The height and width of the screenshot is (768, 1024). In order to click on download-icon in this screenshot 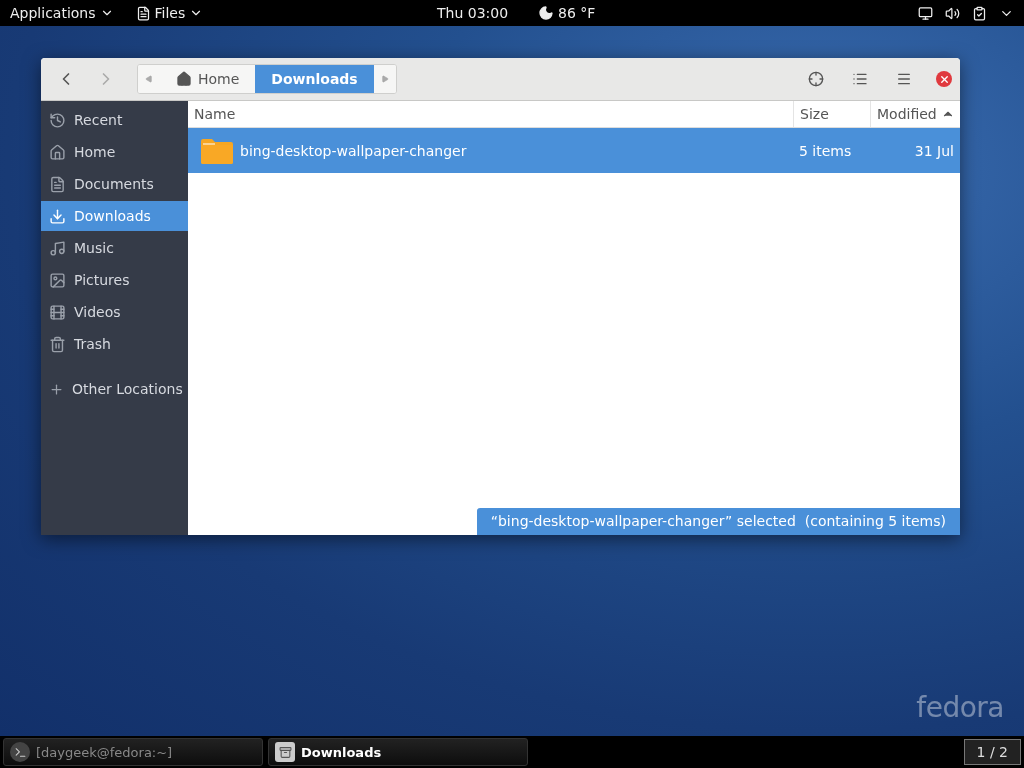, I will do `click(57, 216)`.